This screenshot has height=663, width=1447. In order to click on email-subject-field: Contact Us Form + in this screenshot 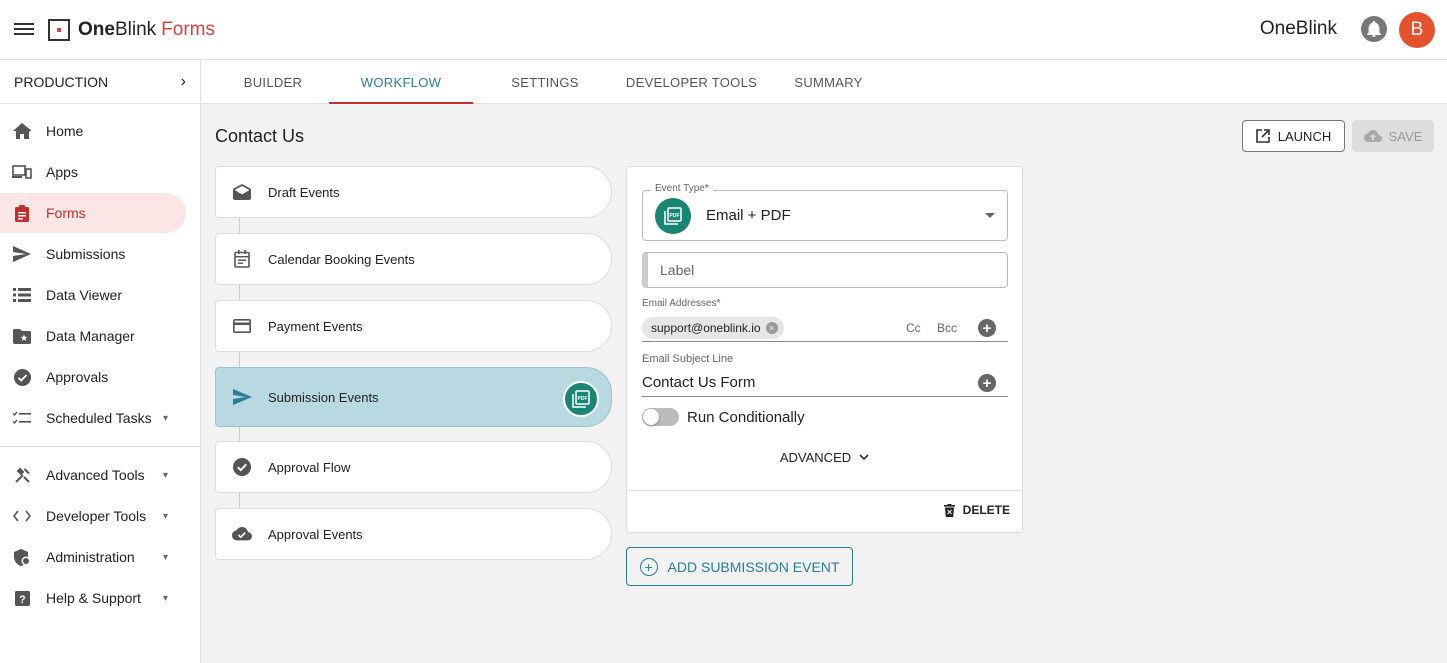, I will do `click(825, 382)`.